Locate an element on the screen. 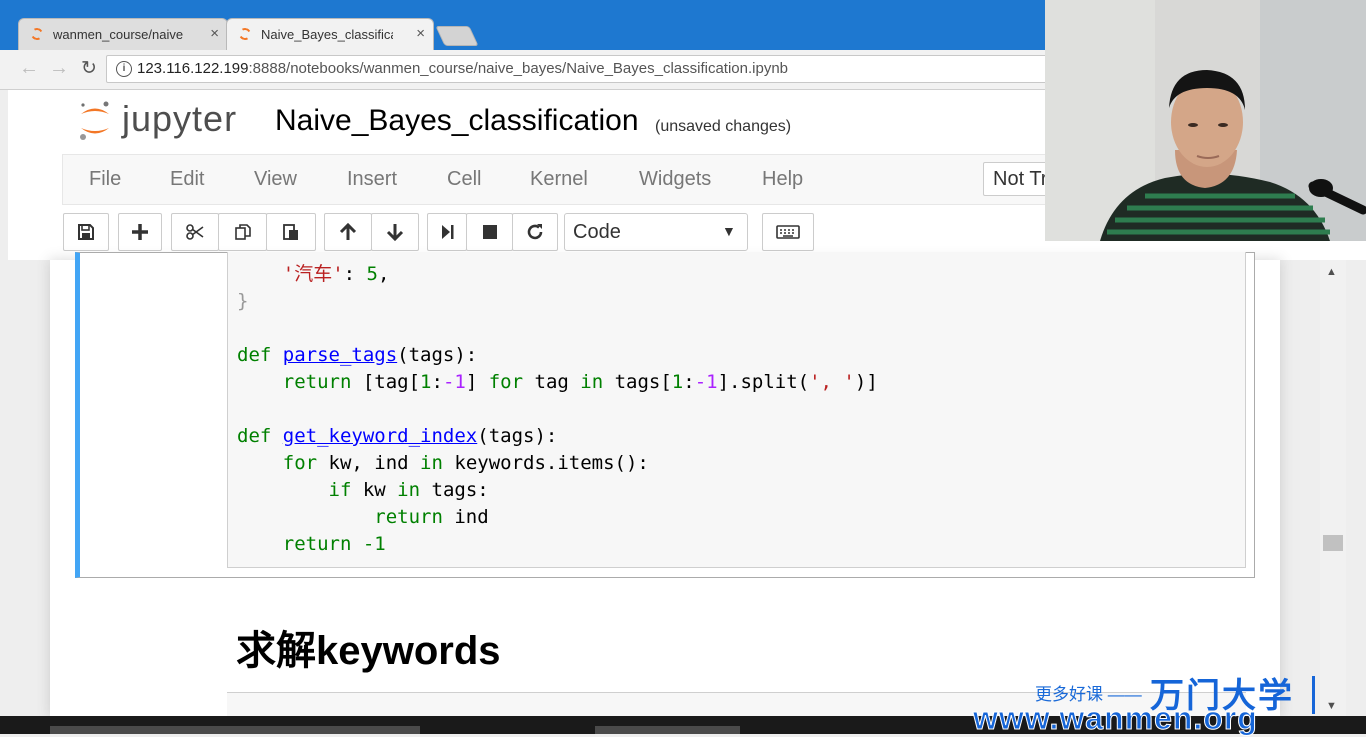 The height and width of the screenshot is (737, 1366). move-up-button is located at coordinates (348, 232).